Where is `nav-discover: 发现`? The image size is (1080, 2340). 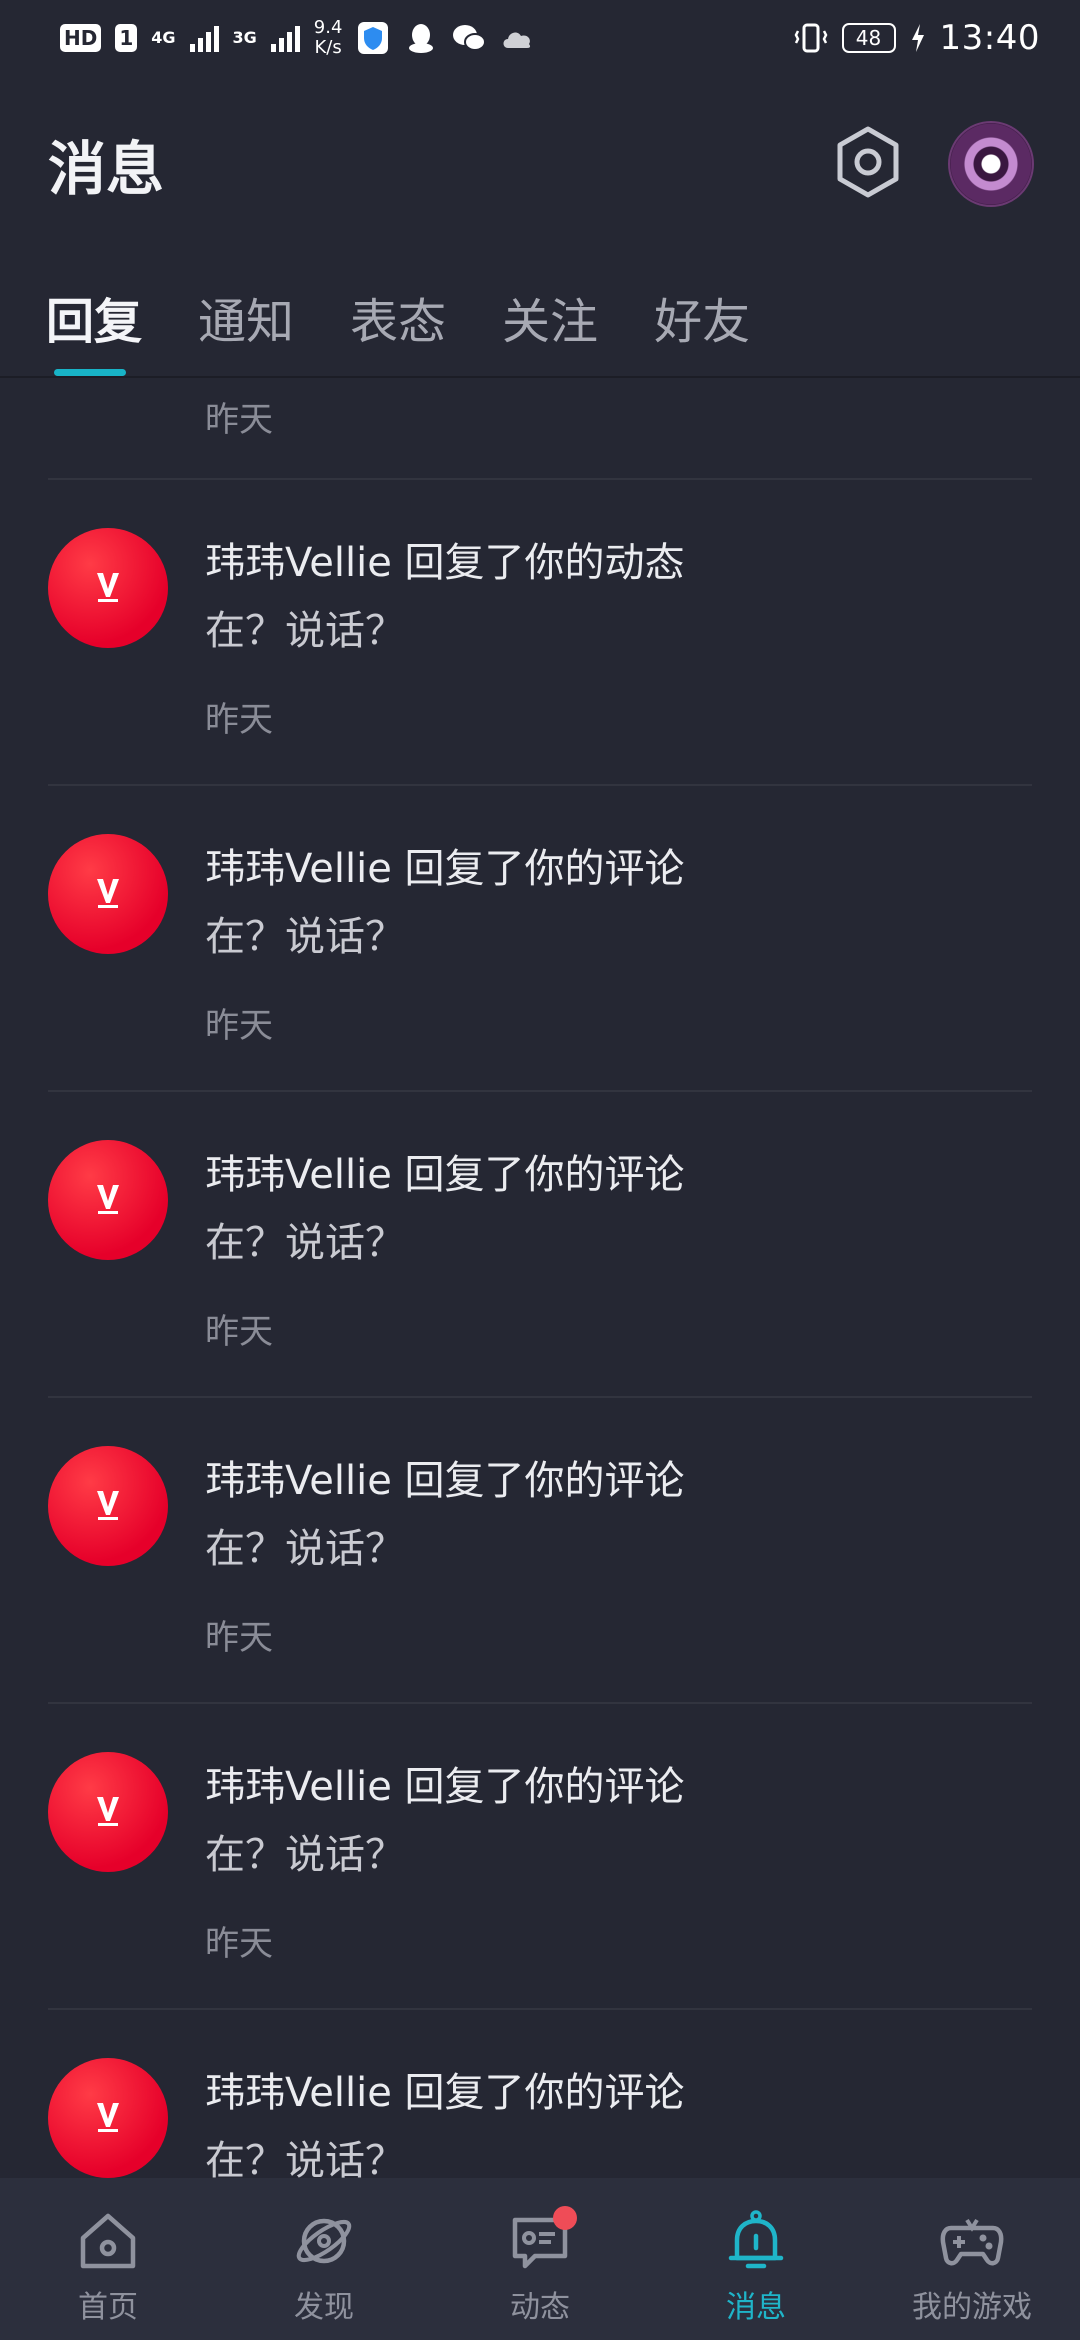 nav-discover: 发现 is located at coordinates (324, 2259).